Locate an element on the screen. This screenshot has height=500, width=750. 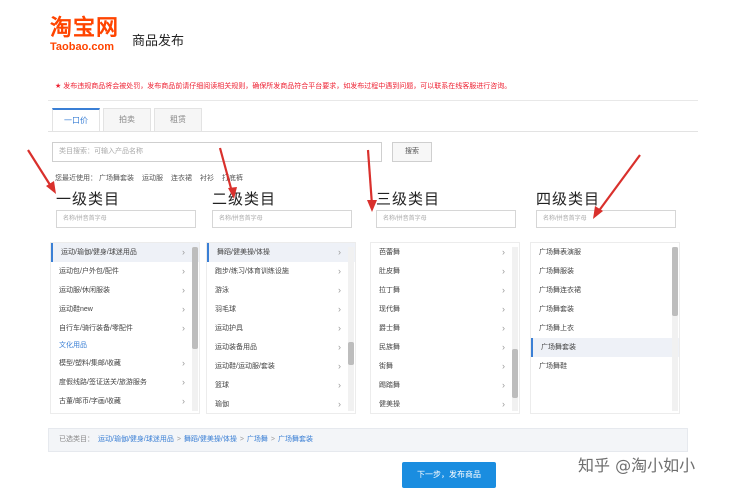
path-item: 运动/瑜伽/健身/球迷用品 is located at coordinates (136, 439).